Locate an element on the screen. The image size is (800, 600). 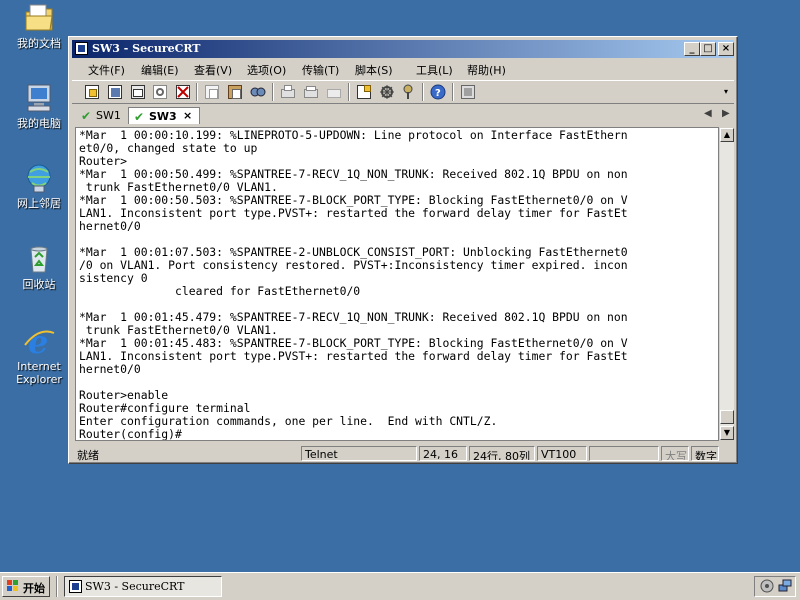
scroll-up-icon: ▲ is located at coordinates (727, 135).